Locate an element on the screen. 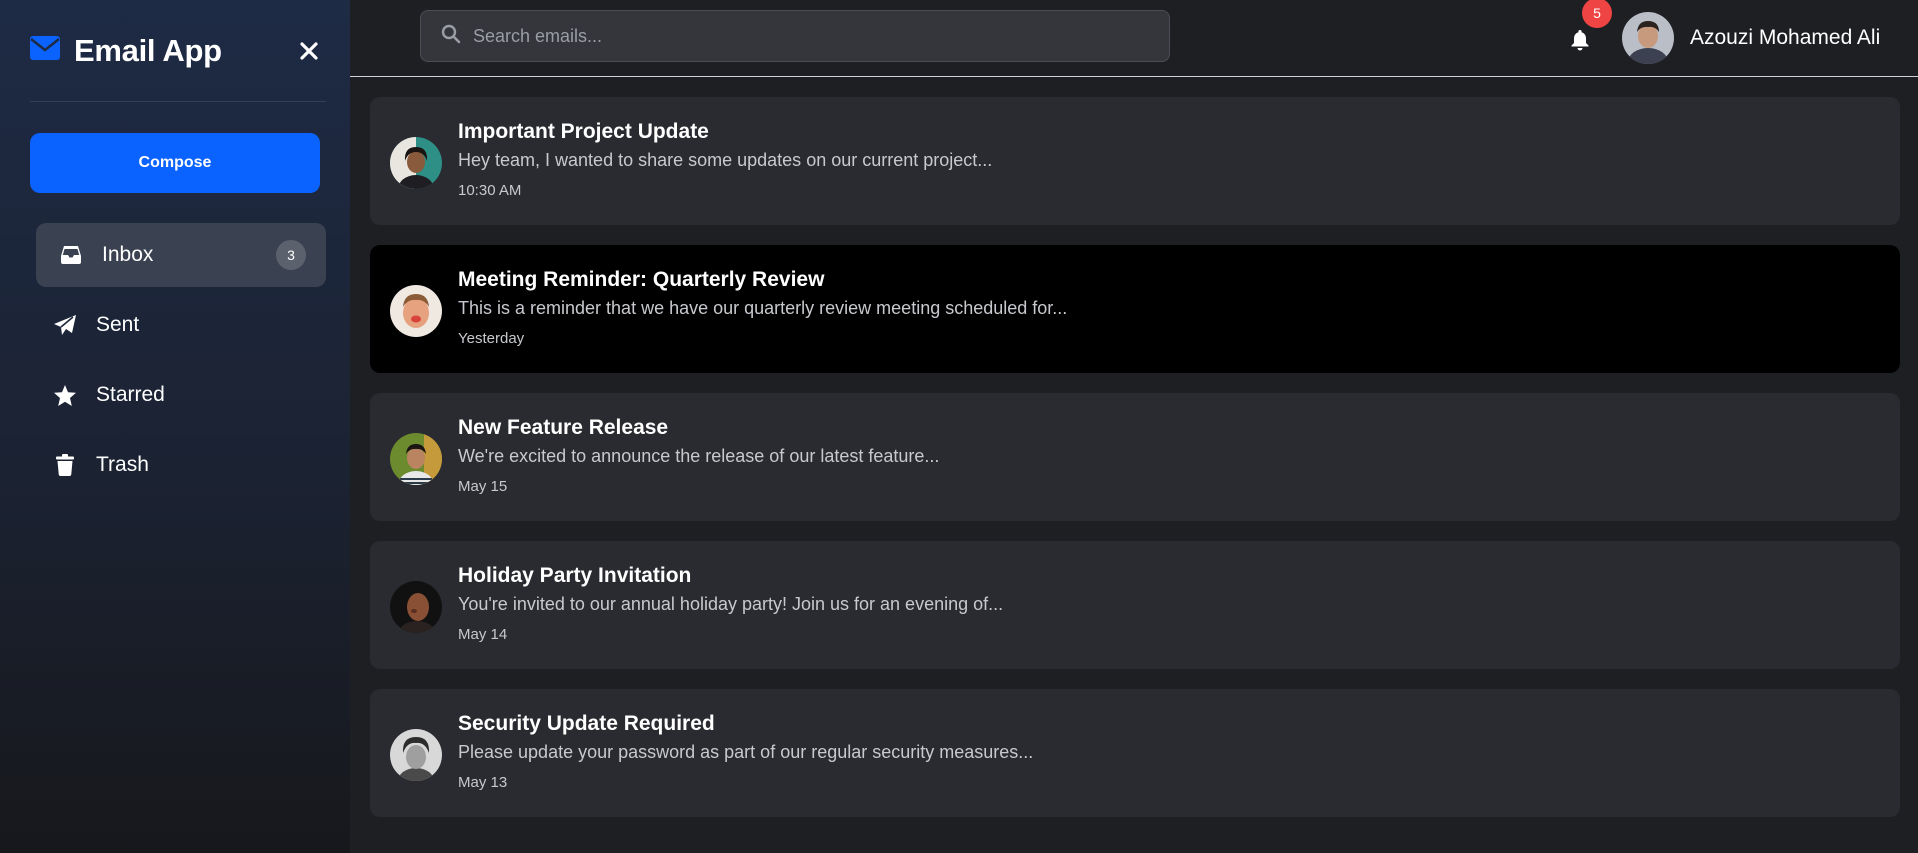  top-bar: 5 Azouzi Mohamed Ali is located at coordinates (1134, 38).